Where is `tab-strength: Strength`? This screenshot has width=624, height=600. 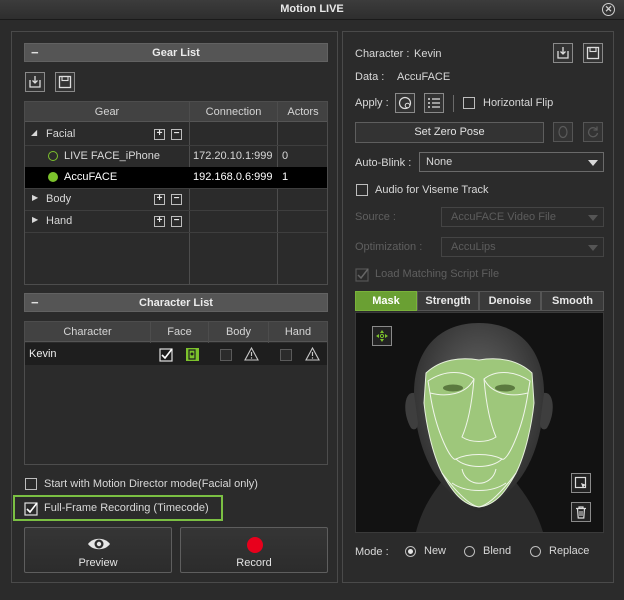
tab-strength: Strength is located at coordinates (448, 301).